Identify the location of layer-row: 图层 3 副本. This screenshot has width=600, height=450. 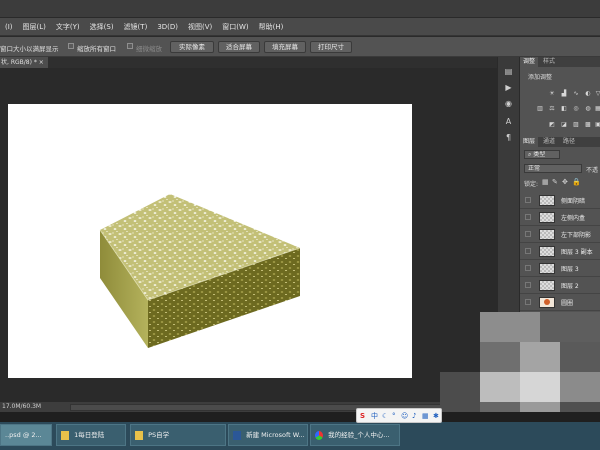
(560, 251).